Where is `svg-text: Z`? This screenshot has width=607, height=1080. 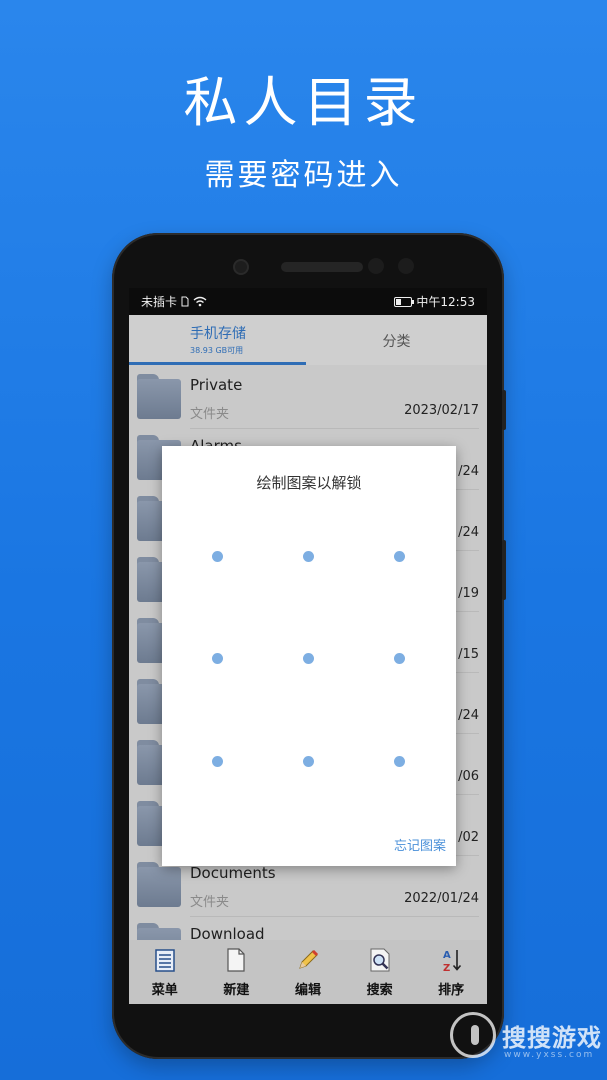 svg-text: Z is located at coordinates (446, 968).